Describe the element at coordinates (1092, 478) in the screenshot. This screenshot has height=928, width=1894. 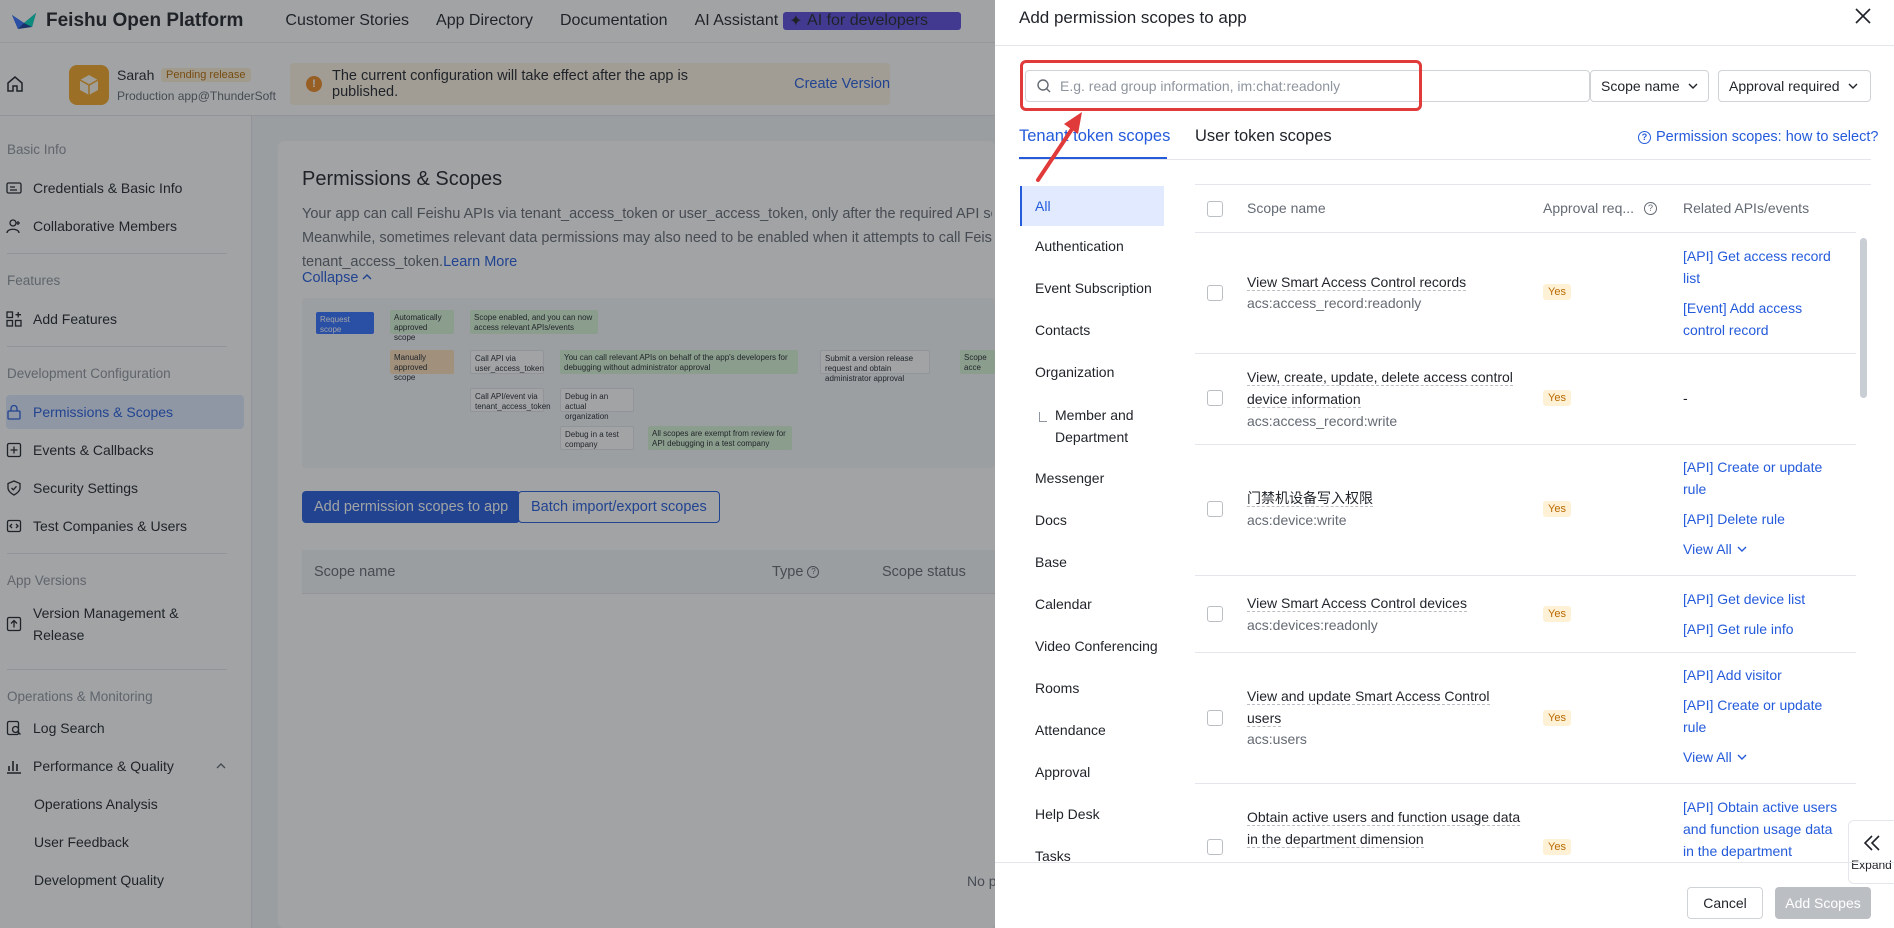
I see `category-messenger: Messenger` at that location.